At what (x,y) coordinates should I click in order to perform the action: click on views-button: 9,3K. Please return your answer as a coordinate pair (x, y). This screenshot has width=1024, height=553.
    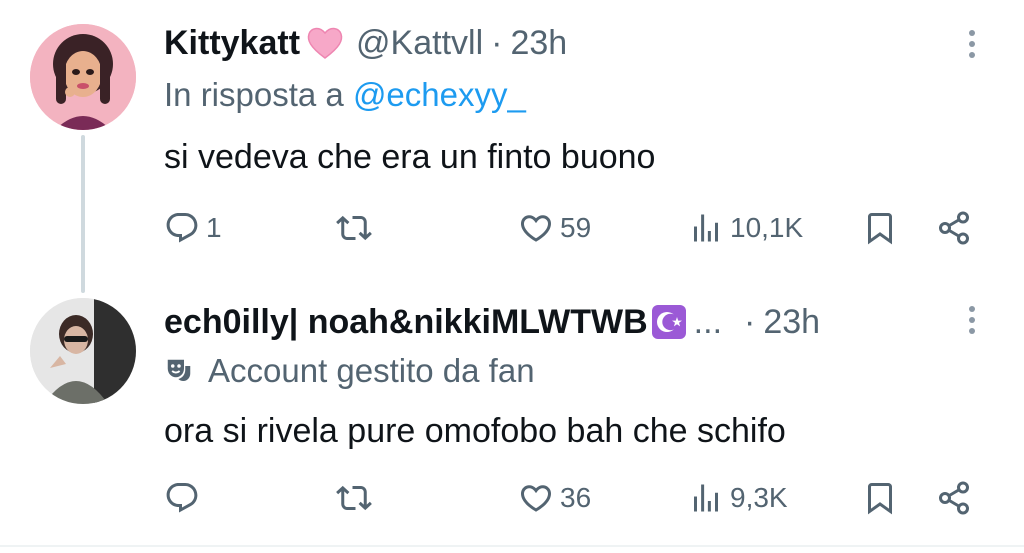
    Looking at the image, I should click on (738, 498).